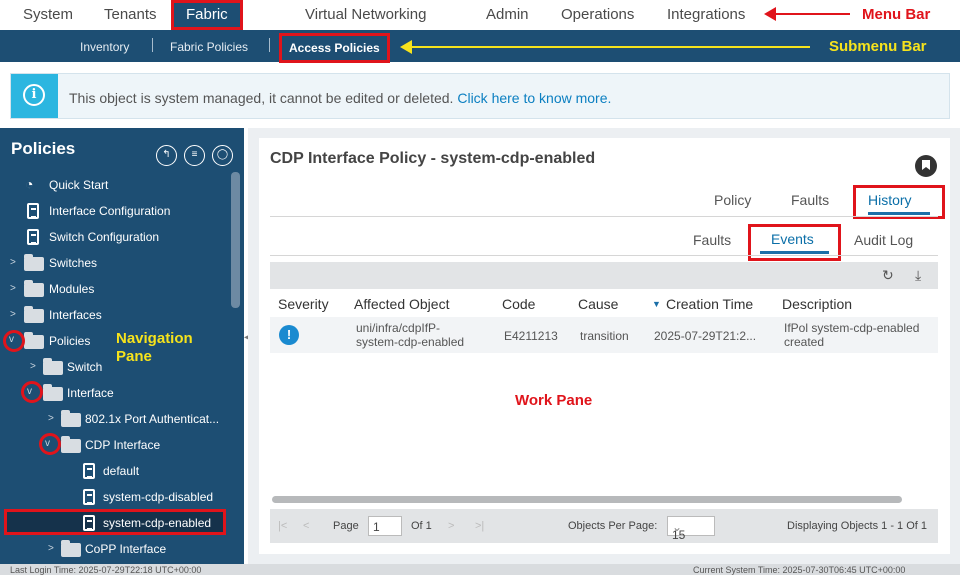 The width and height of the screenshot is (960, 575). What do you see at coordinates (804, 342) in the screenshot?
I see `description-line-2: created` at bounding box center [804, 342].